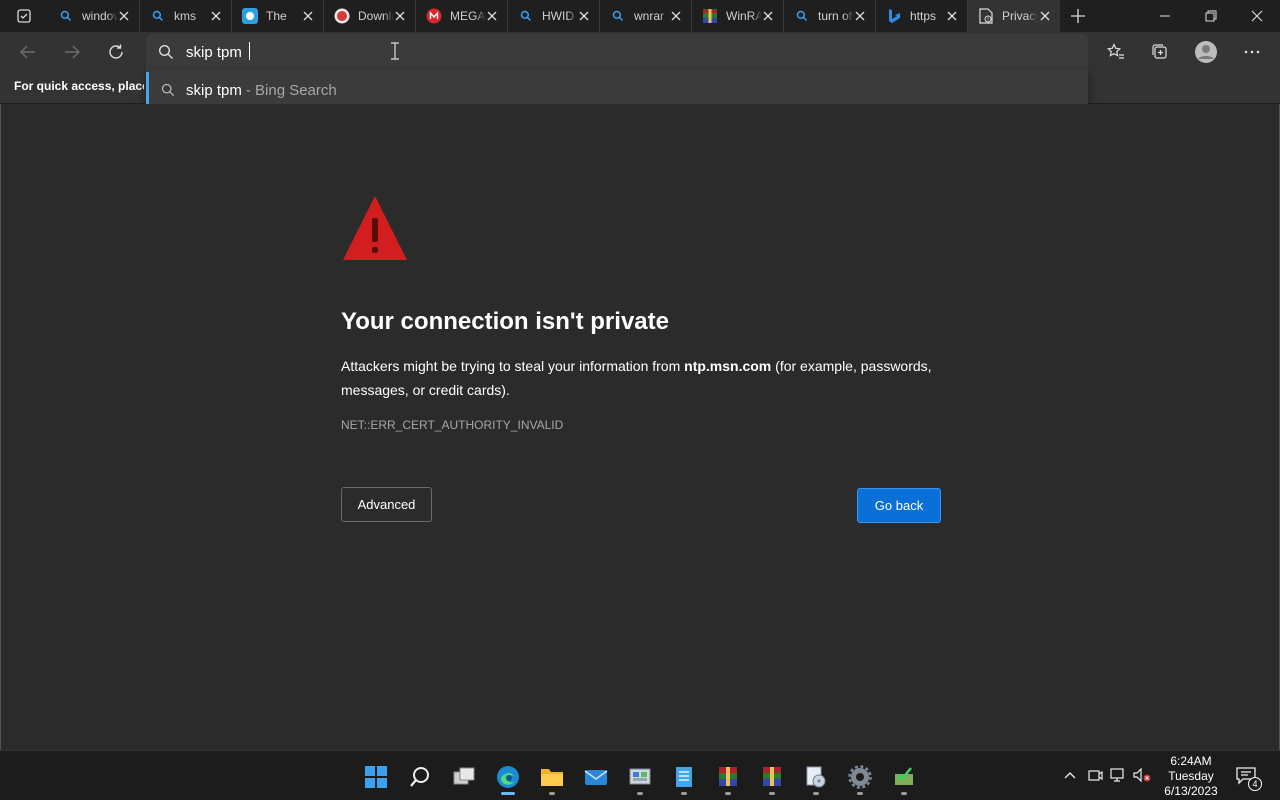 This screenshot has width=1280, height=800. What do you see at coordinates (744, 16) in the screenshot?
I see `tab-title: WinRAR` at bounding box center [744, 16].